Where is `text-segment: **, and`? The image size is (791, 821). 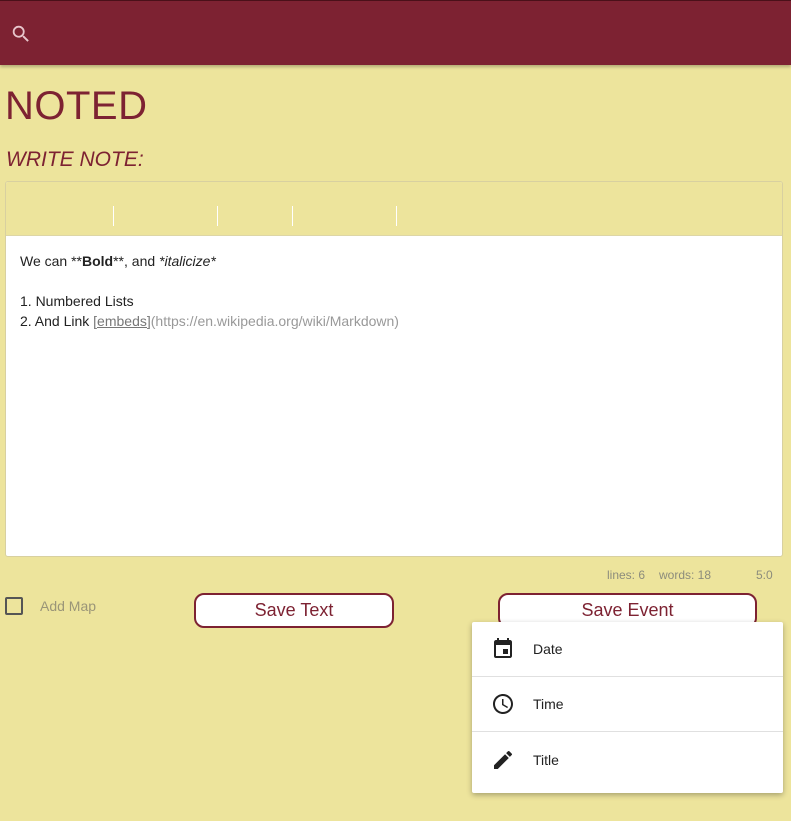
text-segment: **, and is located at coordinates (136, 261).